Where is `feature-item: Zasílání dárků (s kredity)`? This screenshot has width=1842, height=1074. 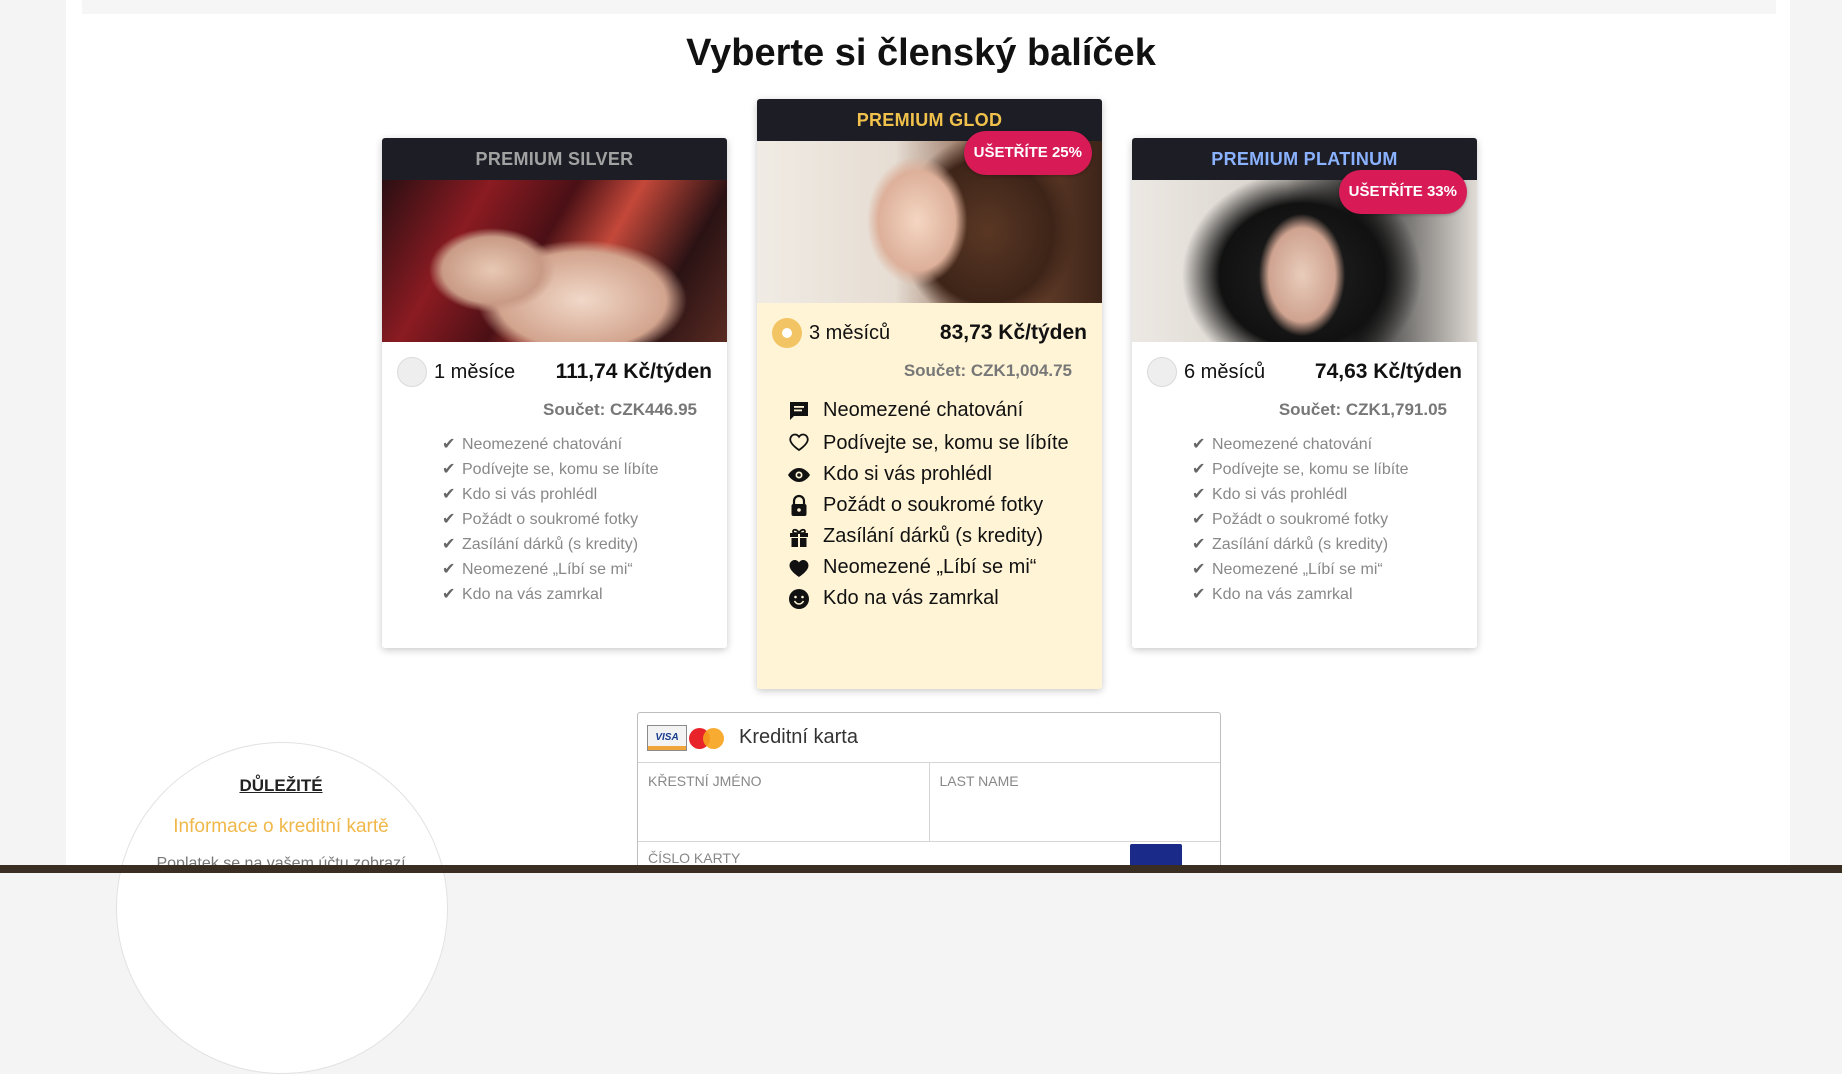
feature-item: Zasílání dárků (s kredity) is located at coordinates (944, 536).